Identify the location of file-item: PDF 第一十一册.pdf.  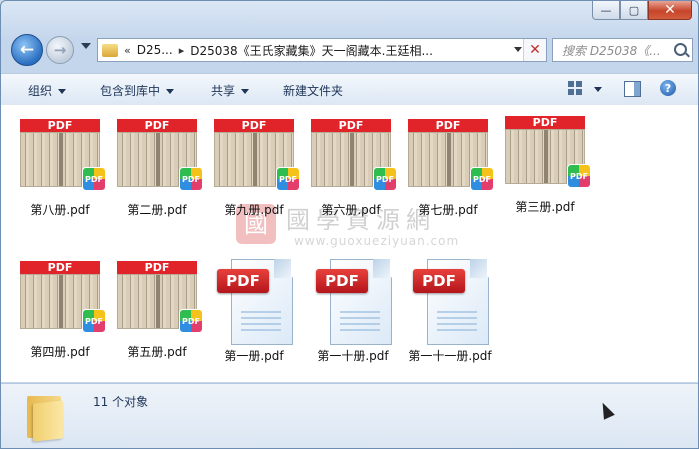
(450, 311).